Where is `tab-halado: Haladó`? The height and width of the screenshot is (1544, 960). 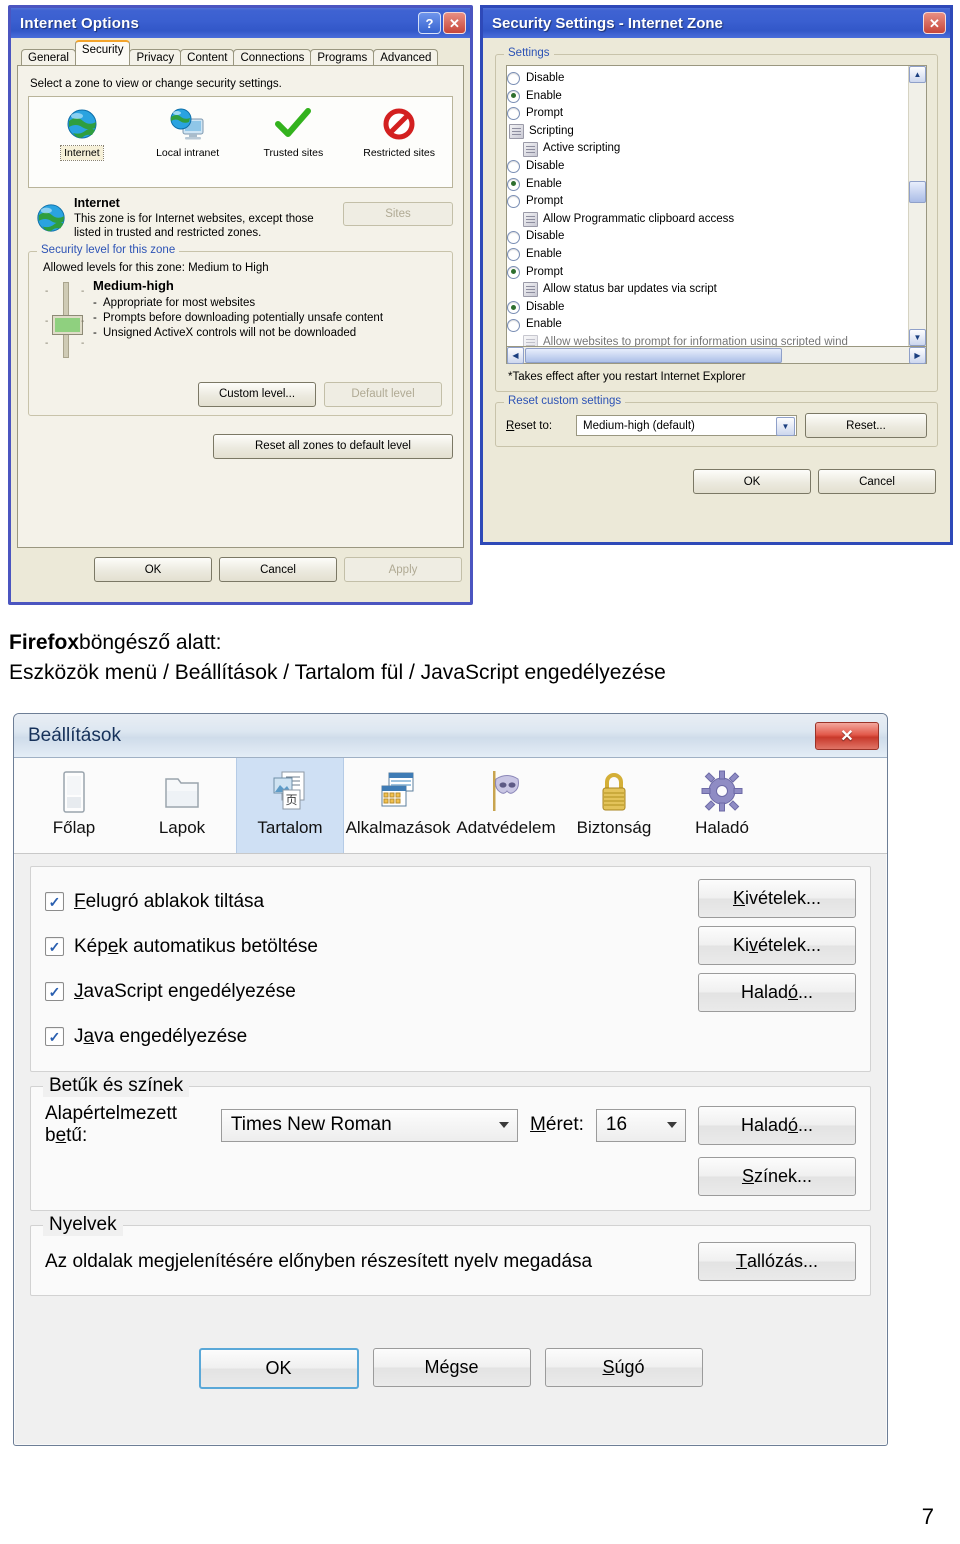
tab-halado: Haladó is located at coordinates (722, 805).